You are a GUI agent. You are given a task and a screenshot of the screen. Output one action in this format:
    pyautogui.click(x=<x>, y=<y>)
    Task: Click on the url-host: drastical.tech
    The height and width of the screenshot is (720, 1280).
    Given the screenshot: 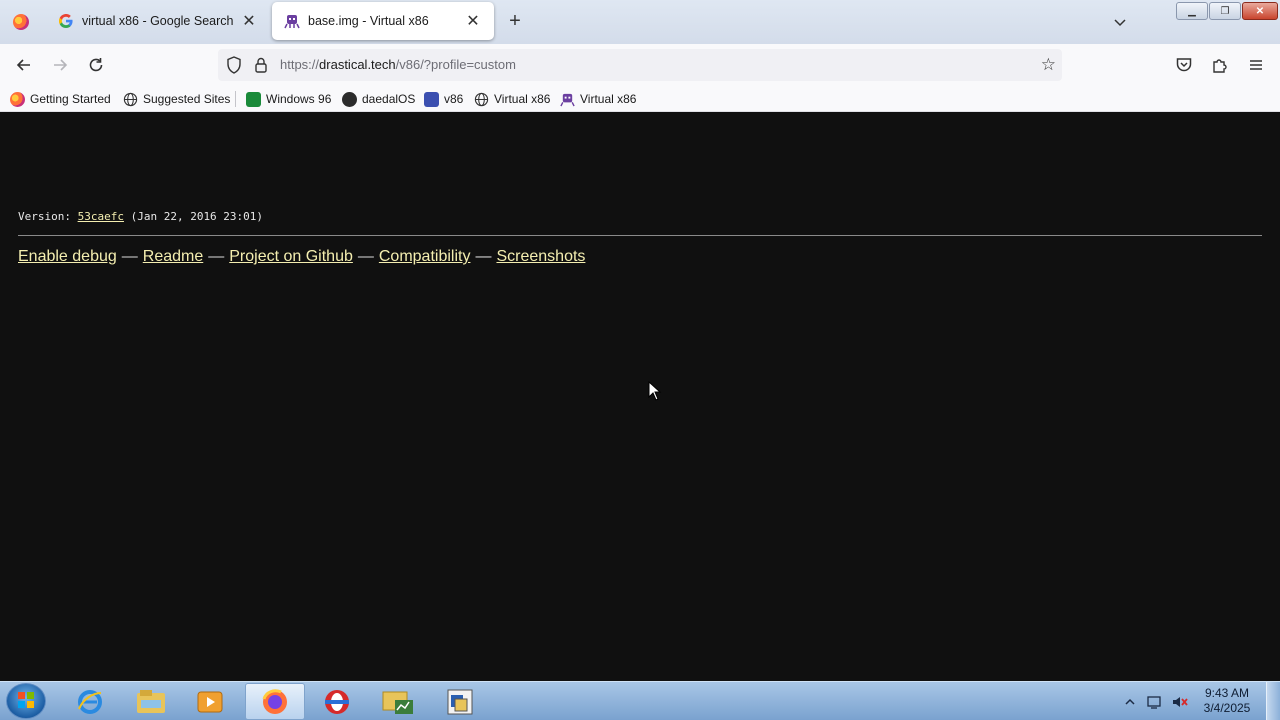 What is the action you would take?
    pyautogui.click(x=357, y=64)
    